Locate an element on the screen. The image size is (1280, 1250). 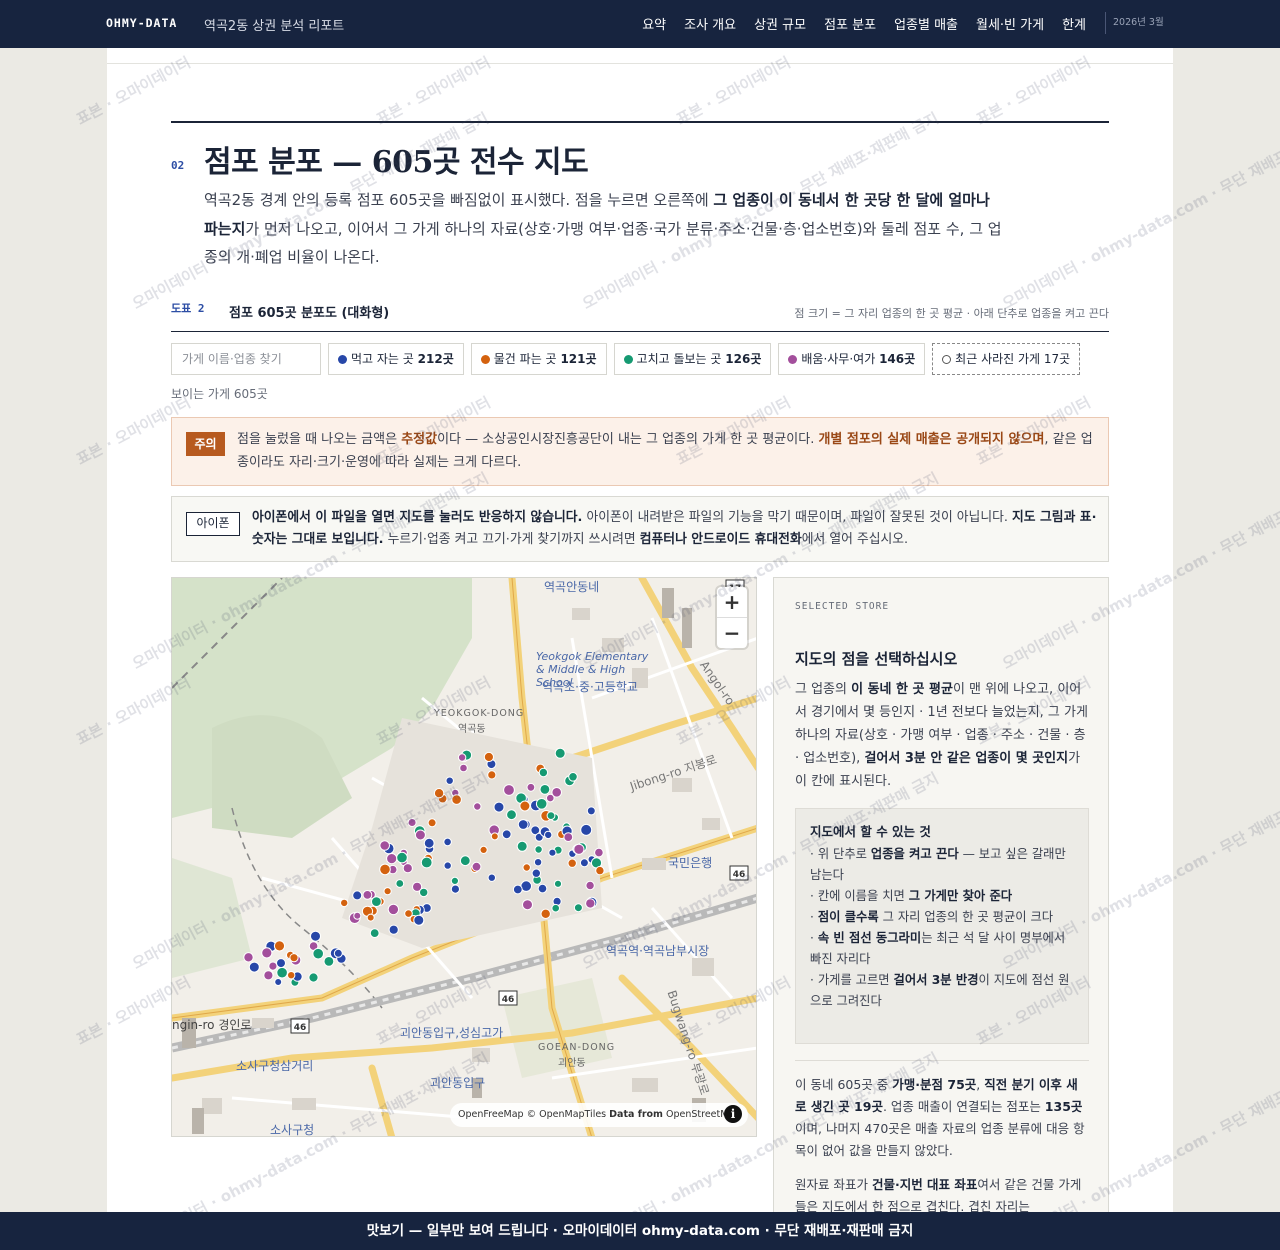
nav-link-rent-vacancy: 월세·빈 가게 is located at coordinates (1010, 23).